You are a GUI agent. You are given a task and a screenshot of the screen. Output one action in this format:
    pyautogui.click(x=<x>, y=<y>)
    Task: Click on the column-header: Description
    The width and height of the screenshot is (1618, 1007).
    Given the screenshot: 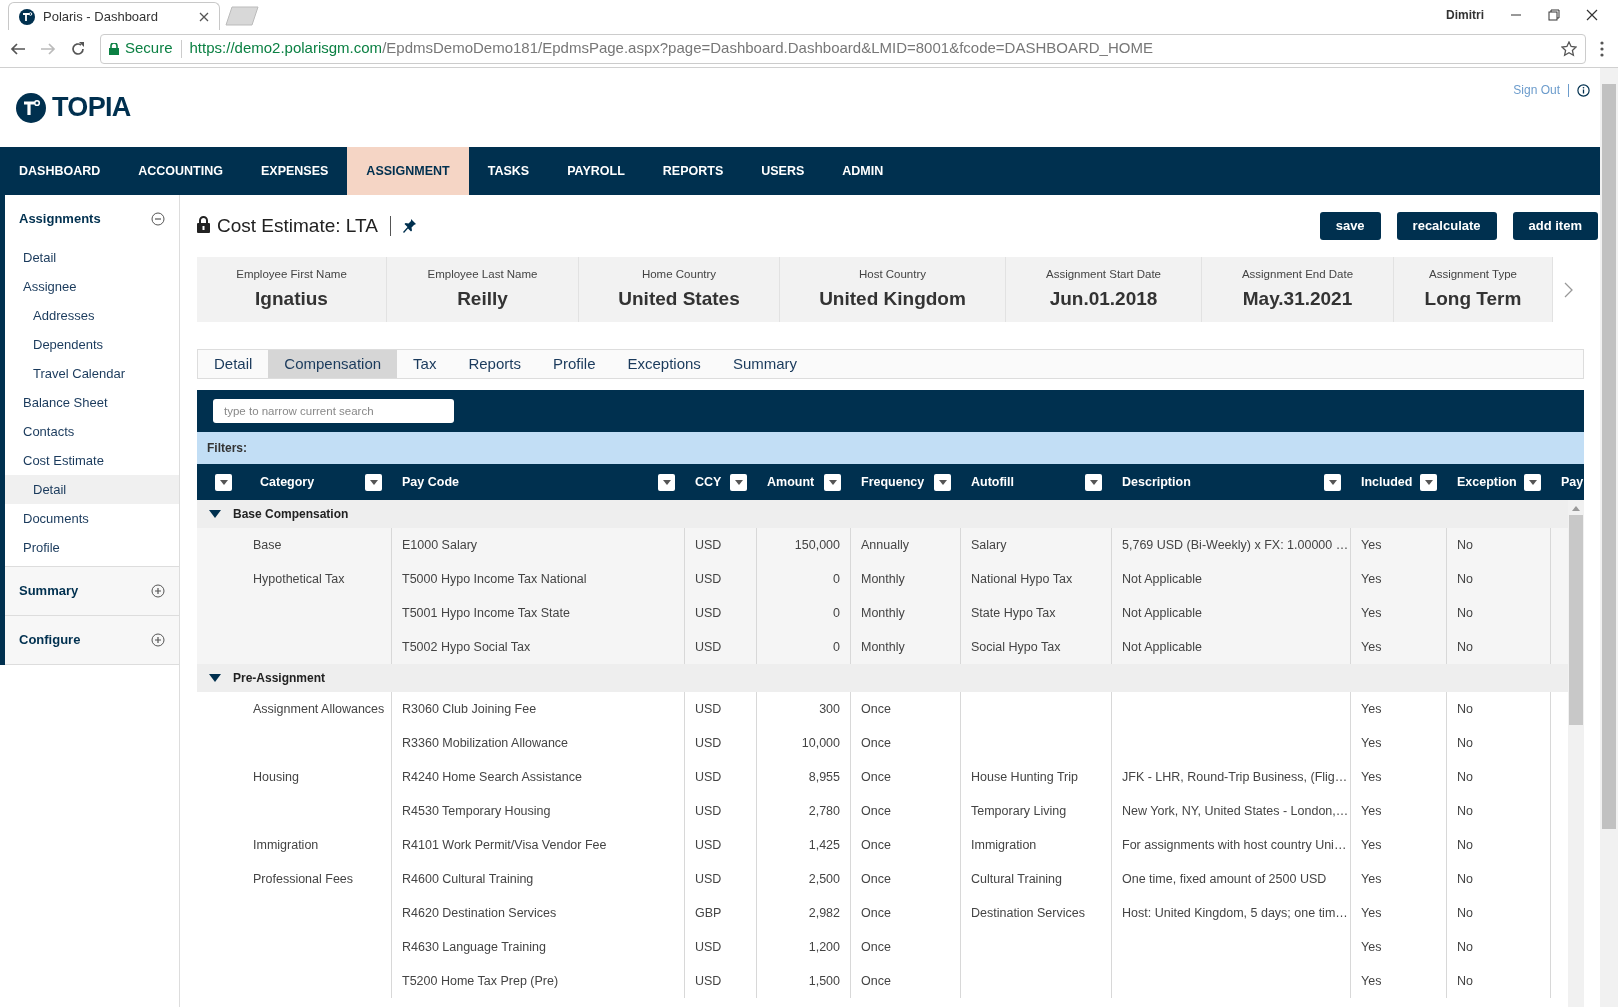 What is the action you would take?
    pyautogui.click(x=1156, y=482)
    